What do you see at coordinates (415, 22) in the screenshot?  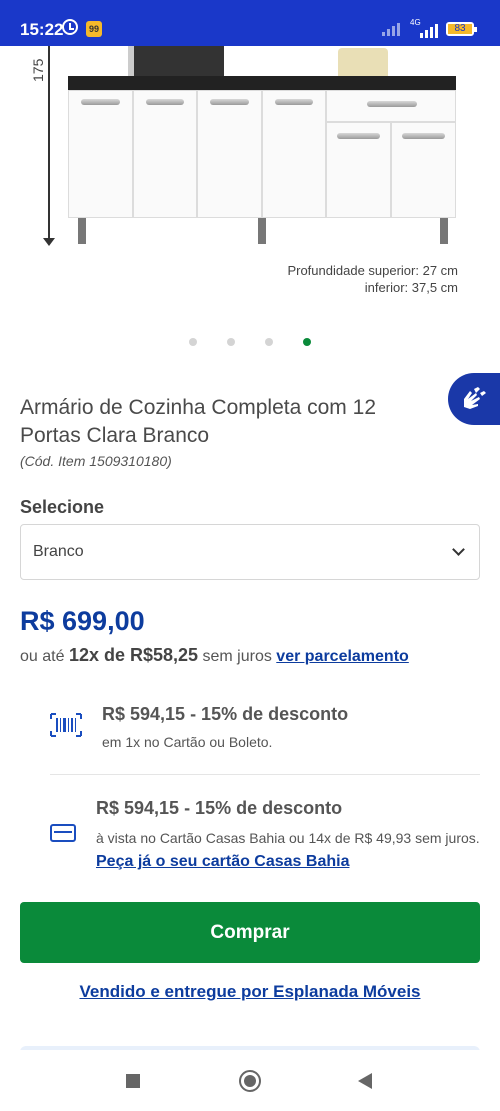 I see `network-type-label: 4G` at bounding box center [415, 22].